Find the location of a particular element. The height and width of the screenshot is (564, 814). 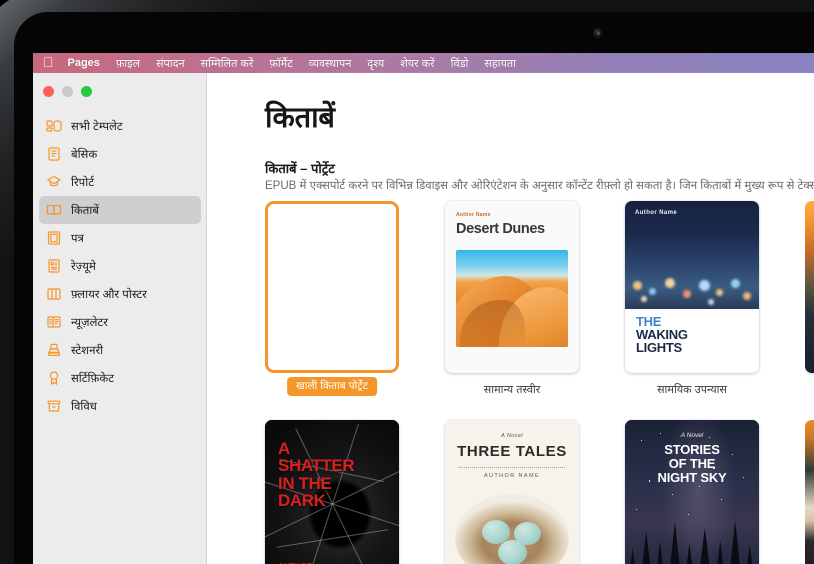

sidebar-item-label: रिपोर्ट is located at coordinates (82, 182).